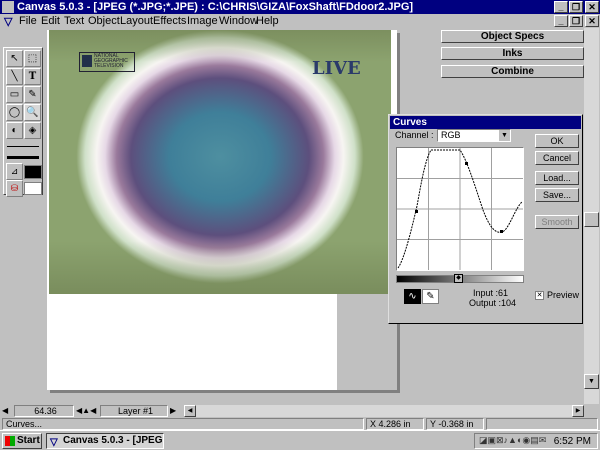 The image size is (600, 450). Describe the element at coordinates (561, 7) in the screenshot. I see `minimize-button: _` at that location.